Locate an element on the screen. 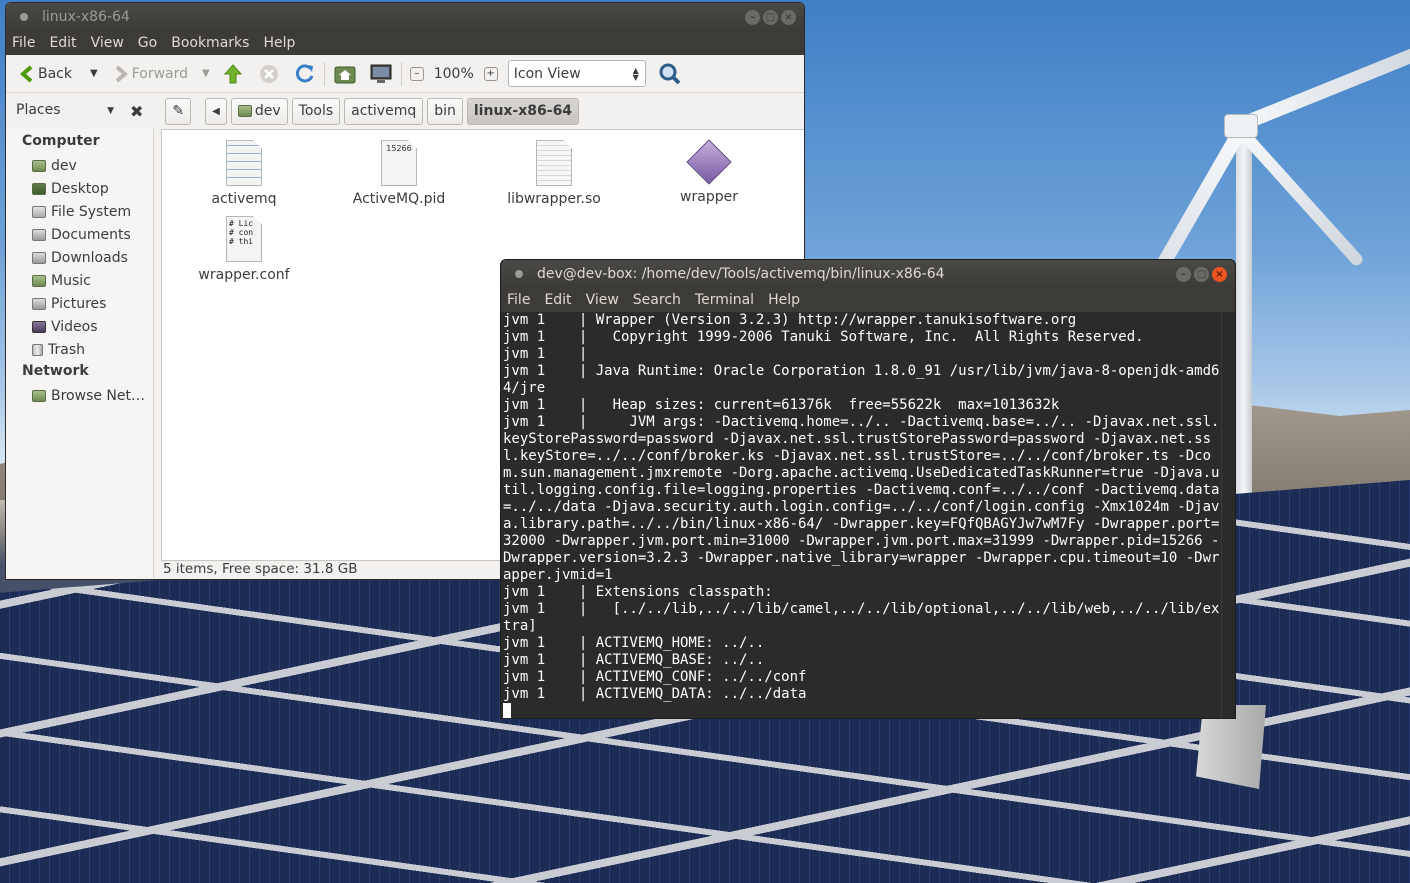  back-button: Back ▼ is located at coordinates (59, 74).